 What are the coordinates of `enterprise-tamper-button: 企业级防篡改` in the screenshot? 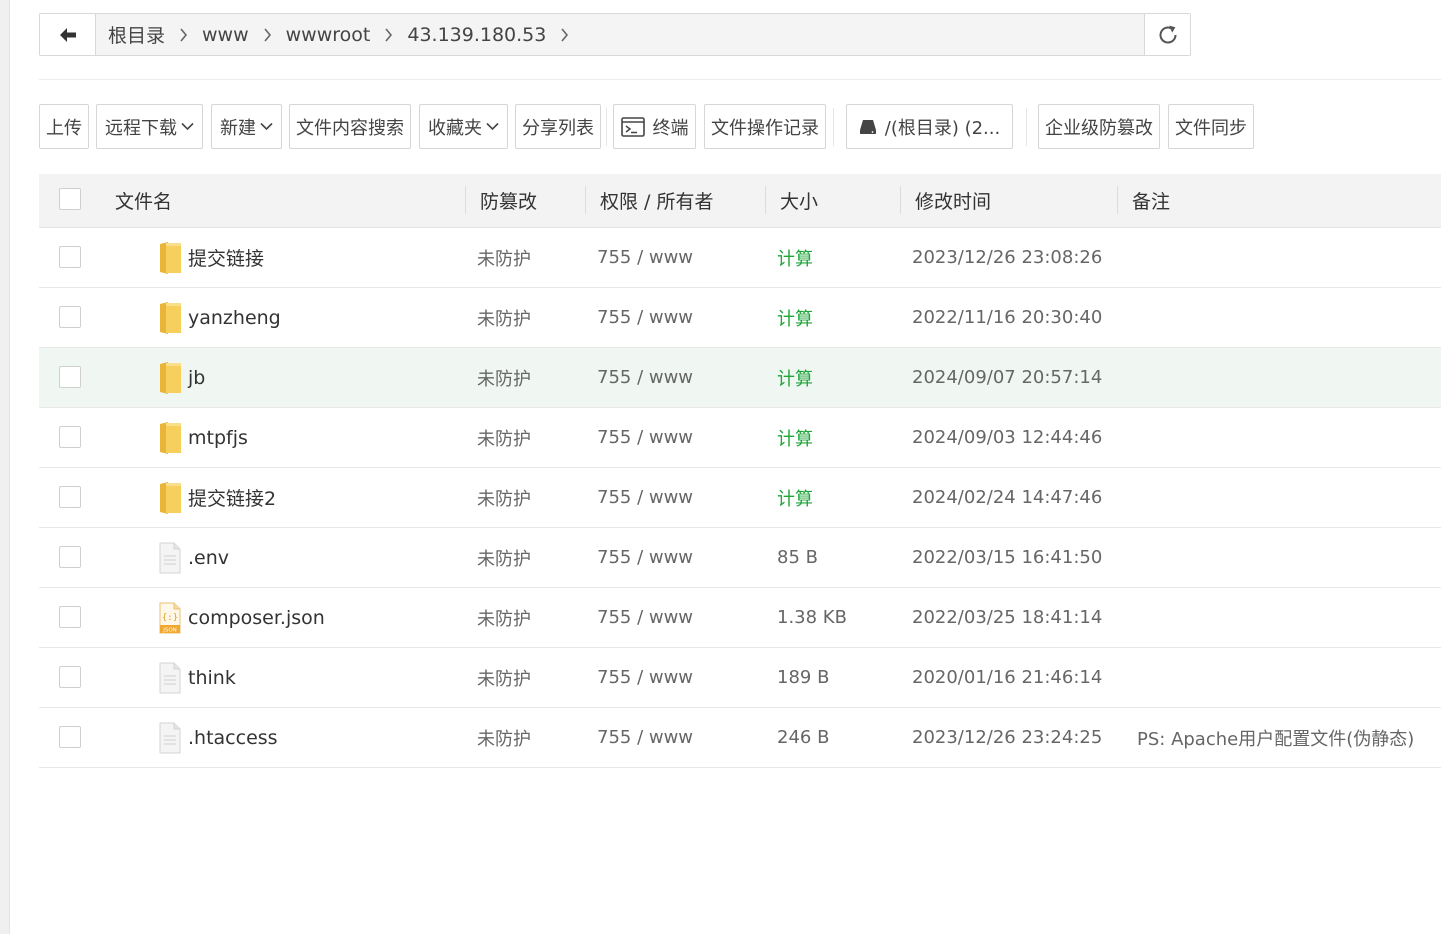 It's located at (1099, 126).